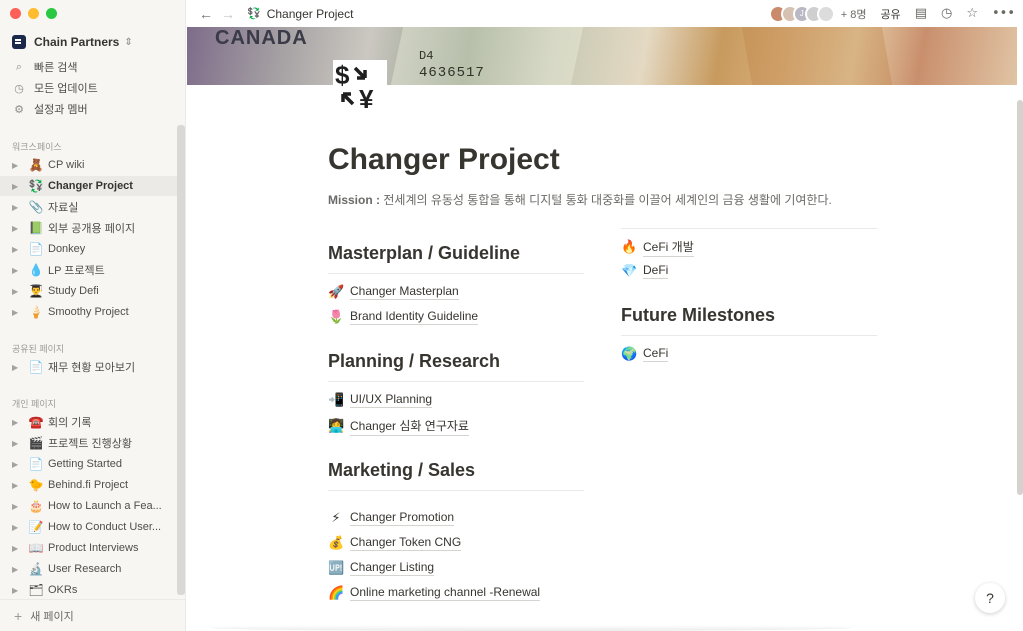  I want to click on sidebar-item-user-research: ▶ 🔬 User Research, so click(88, 569).